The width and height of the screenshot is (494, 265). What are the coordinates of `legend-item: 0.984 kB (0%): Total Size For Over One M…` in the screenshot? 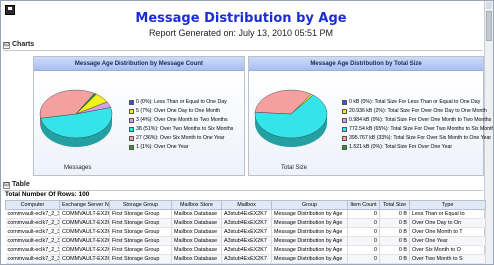 It's located at (417, 120).